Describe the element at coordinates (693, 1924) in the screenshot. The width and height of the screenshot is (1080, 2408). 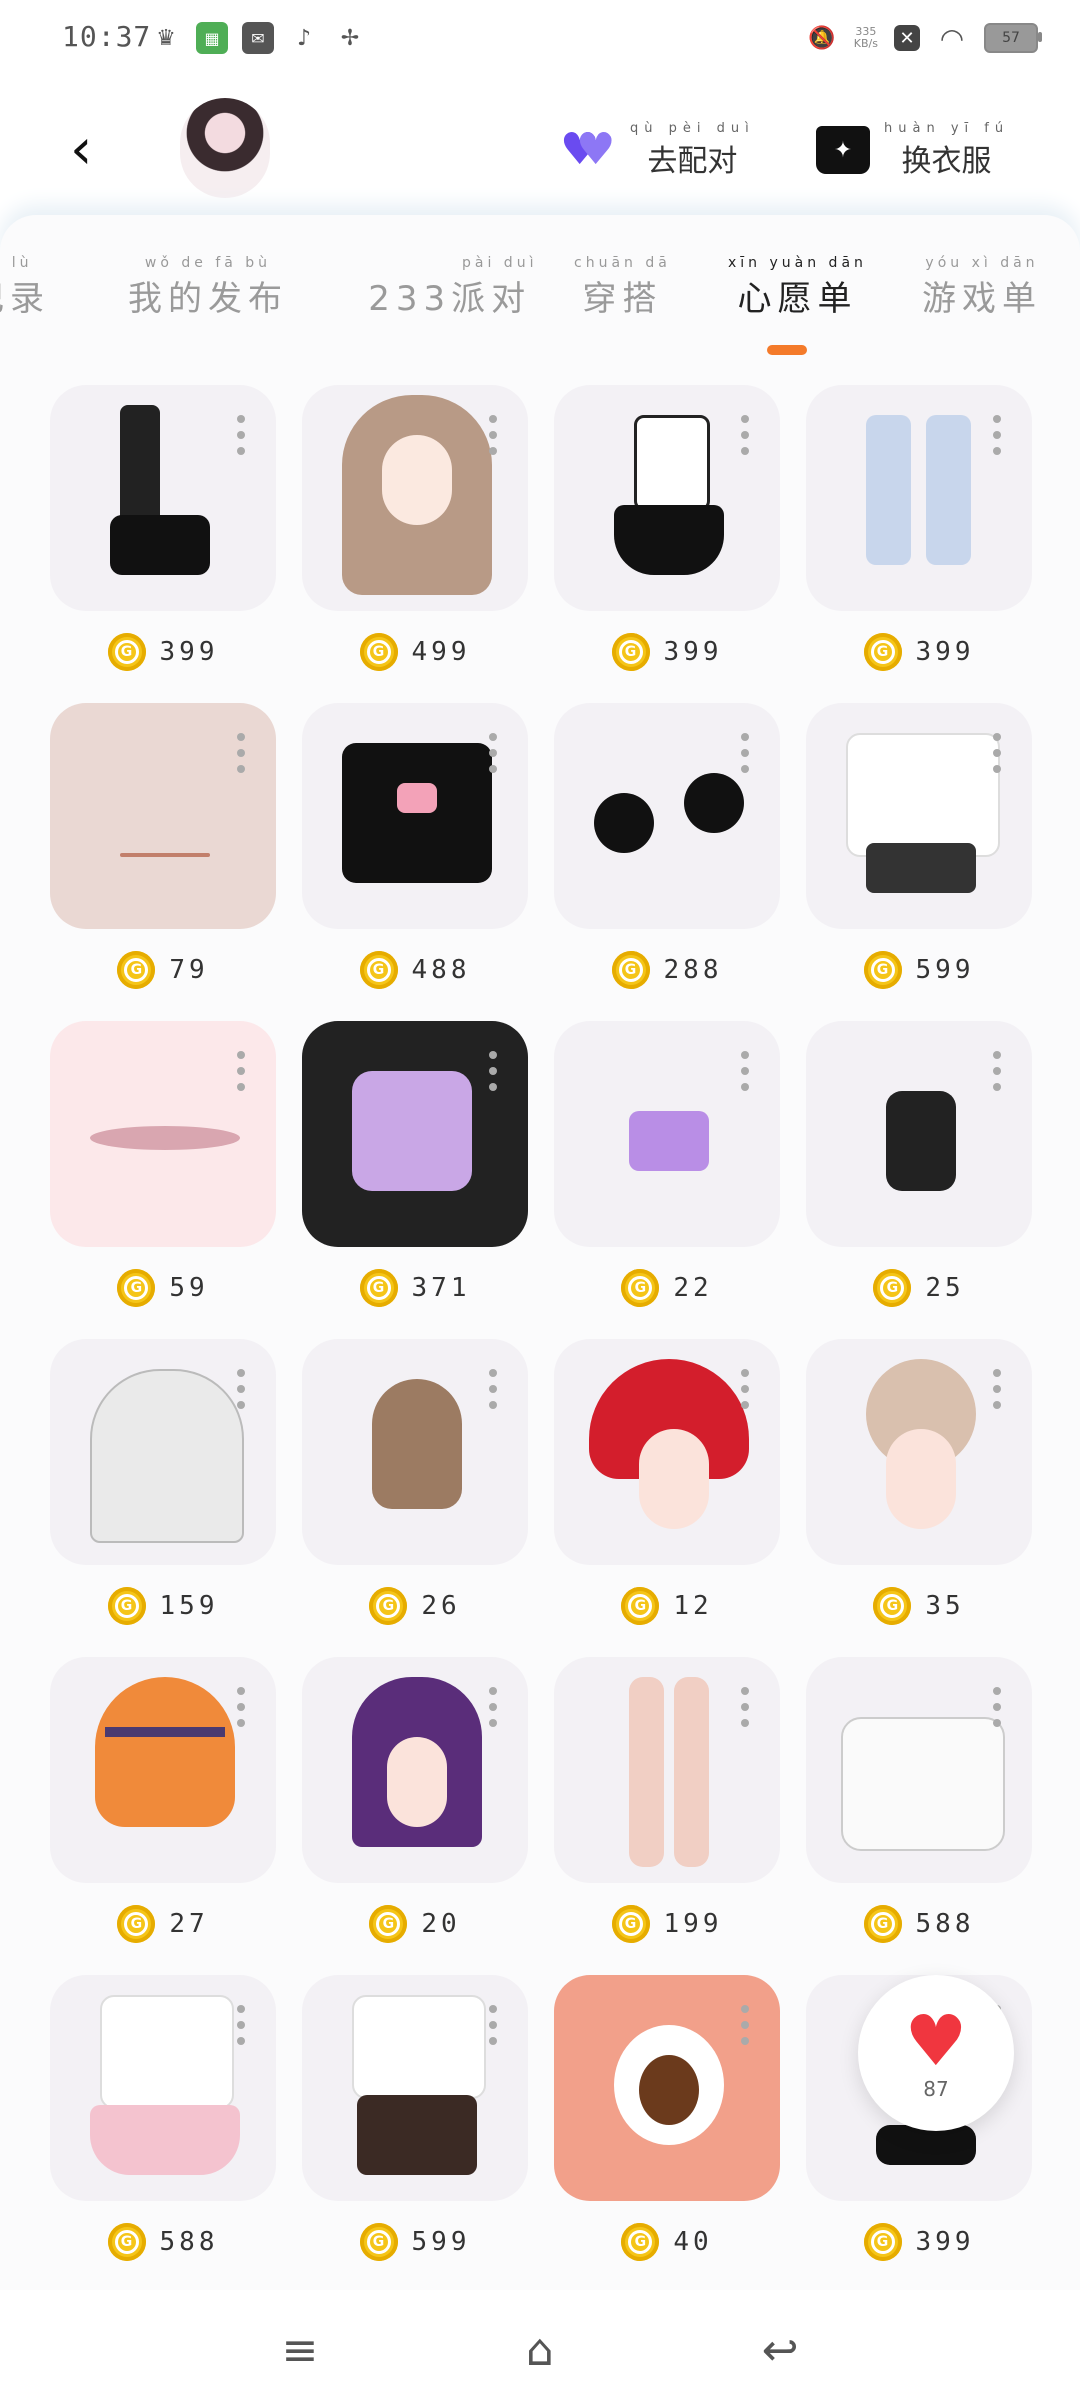
I see `price-value: 199` at that location.